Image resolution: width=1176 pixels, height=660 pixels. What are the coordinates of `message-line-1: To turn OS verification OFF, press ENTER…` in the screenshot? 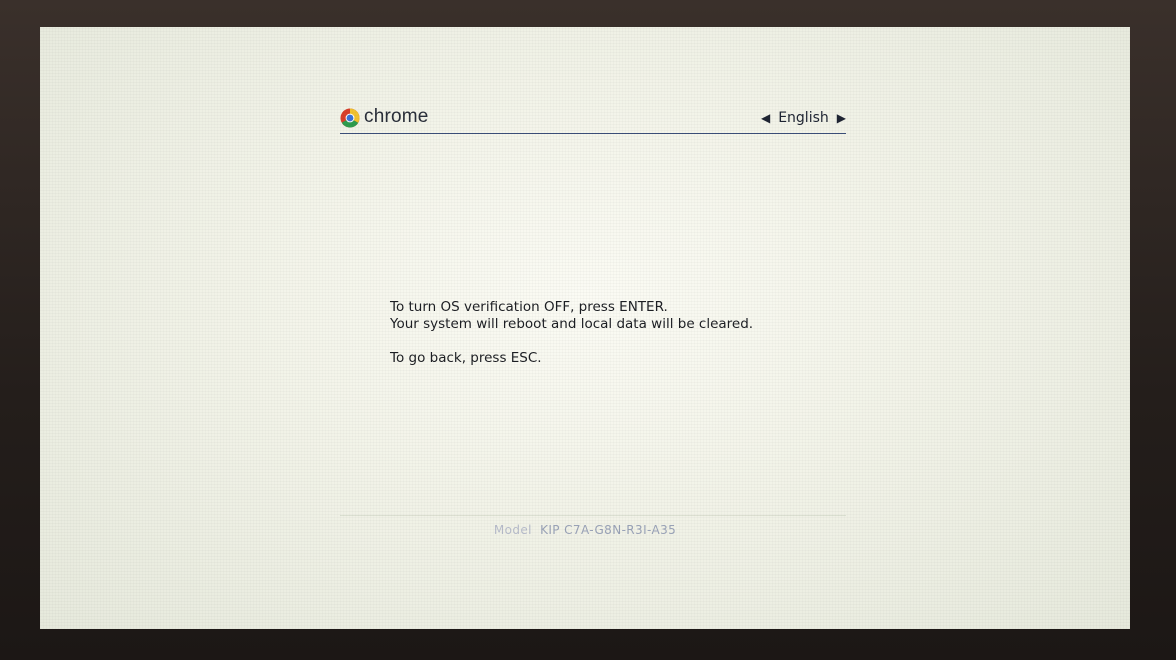 It's located at (529, 307).